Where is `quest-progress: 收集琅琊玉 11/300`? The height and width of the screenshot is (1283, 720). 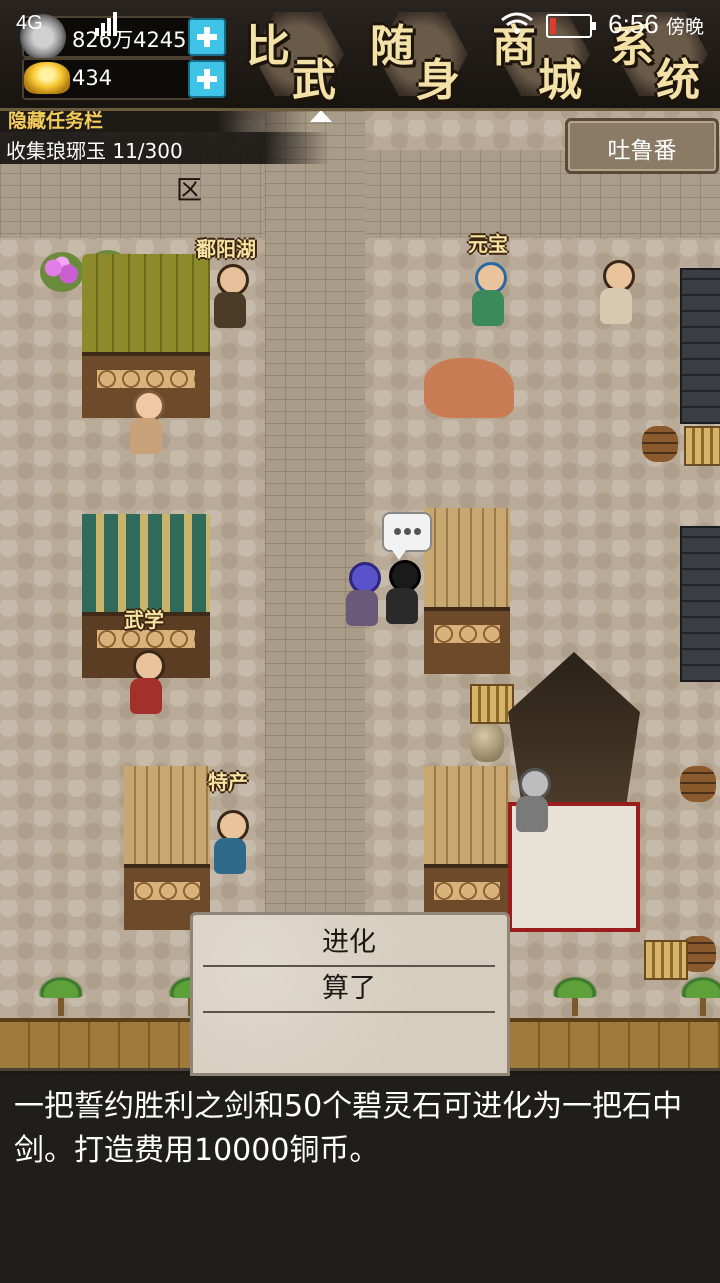
quest-progress: 收集琅琊玉 11/300 is located at coordinates (165, 148).